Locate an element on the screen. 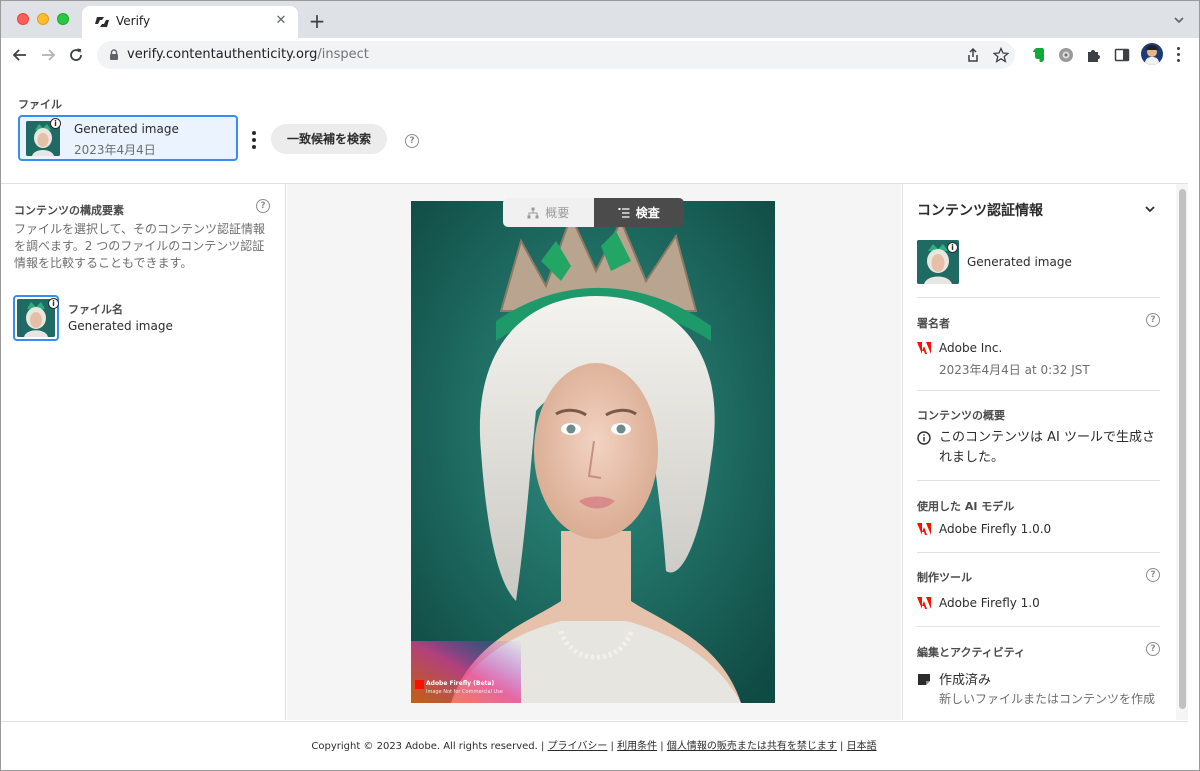 The height and width of the screenshot is (771, 1200). tab-inspect: 検査 is located at coordinates (638, 212).